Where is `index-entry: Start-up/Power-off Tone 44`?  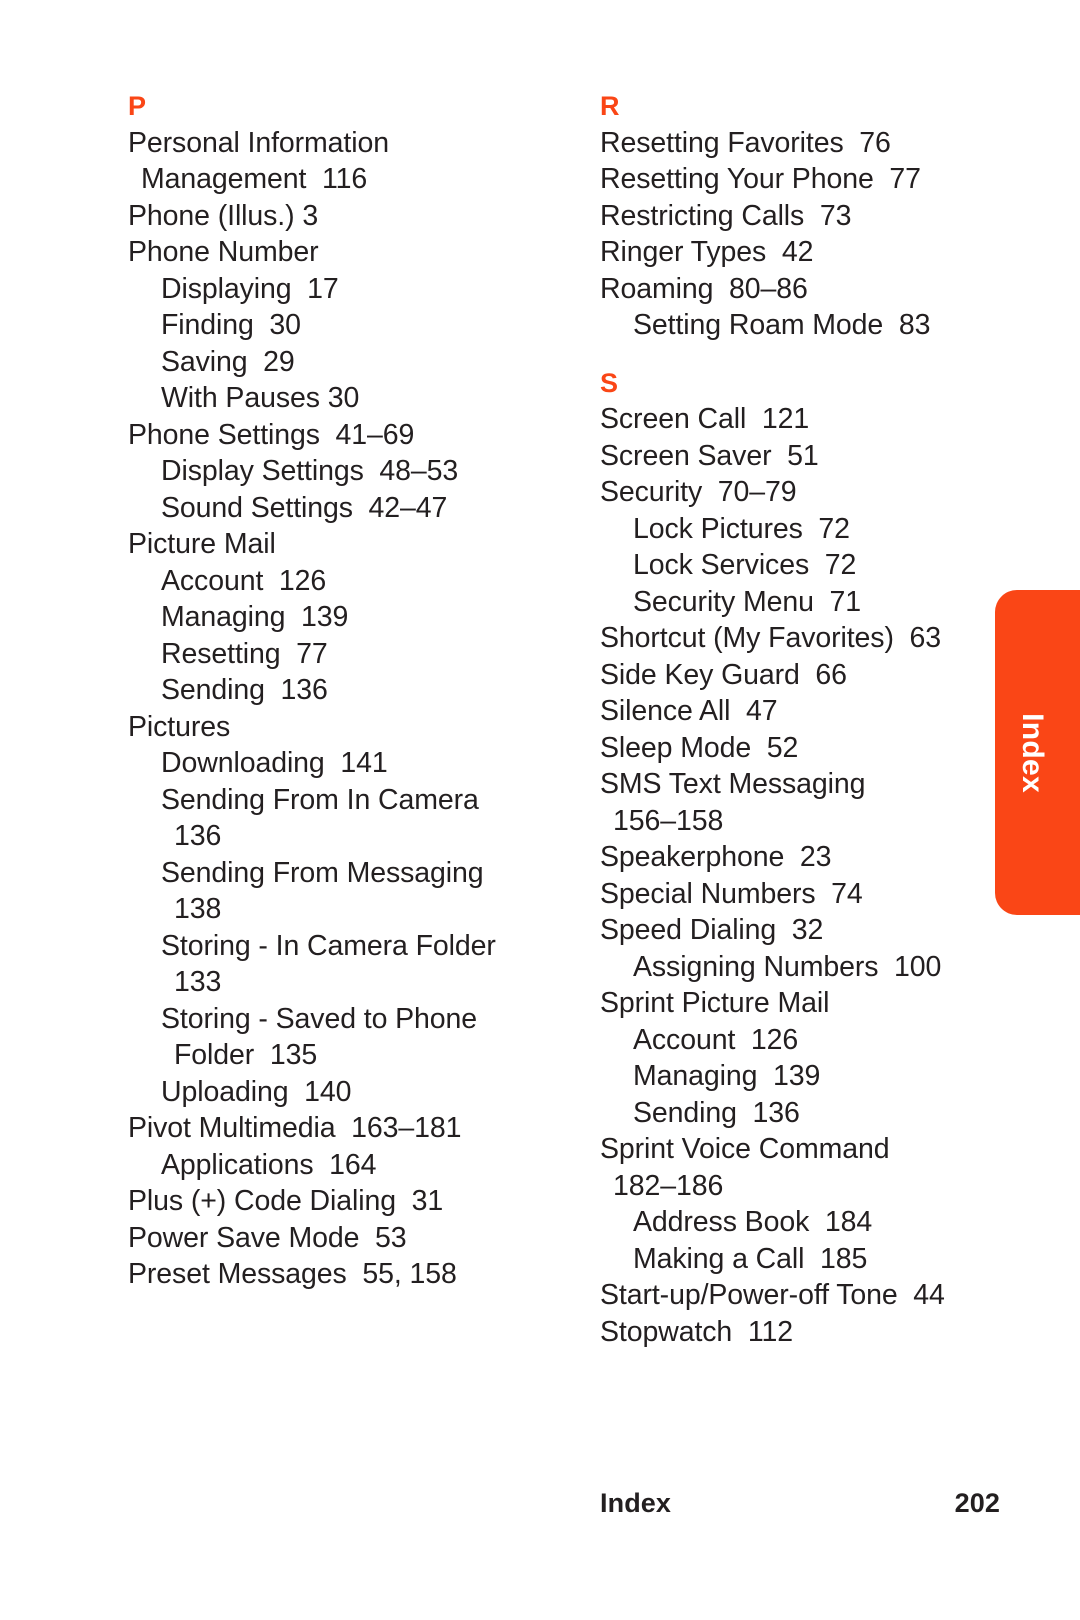 index-entry: Start-up/Power-off Tone 44 is located at coordinates (772, 1295).